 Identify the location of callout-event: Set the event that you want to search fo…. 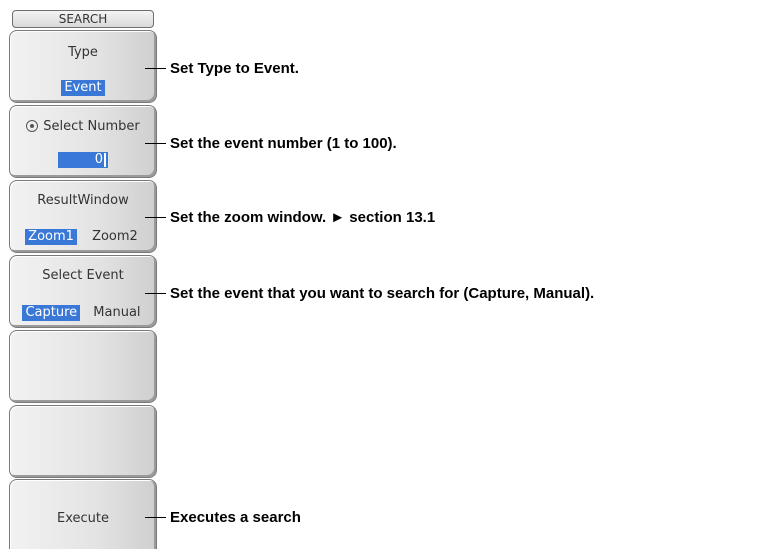
(382, 293).